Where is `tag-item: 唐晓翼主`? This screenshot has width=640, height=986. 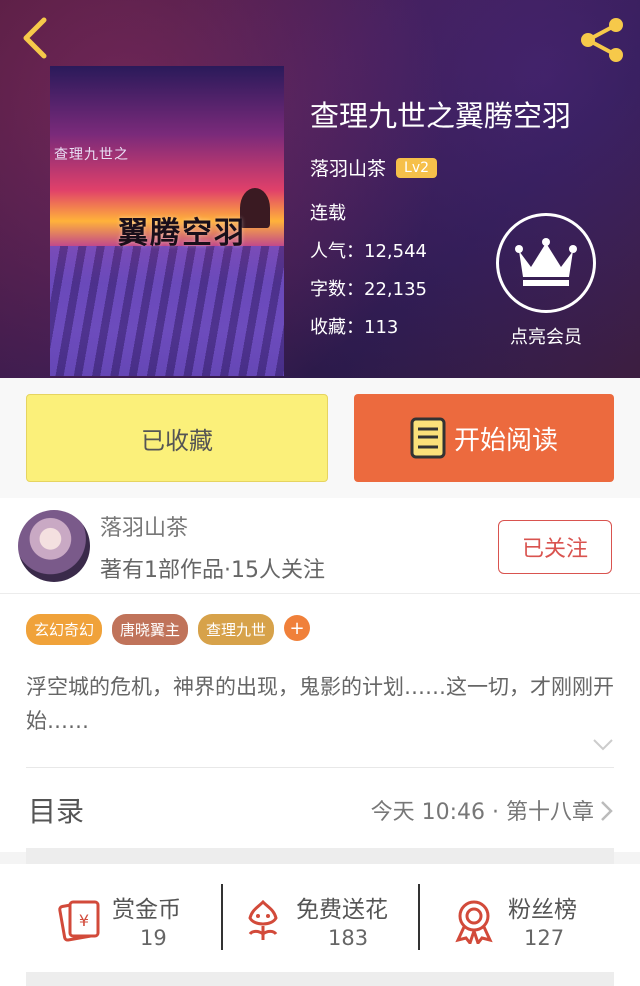 tag-item: 唐晓翼主 is located at coordinates (150, 629).